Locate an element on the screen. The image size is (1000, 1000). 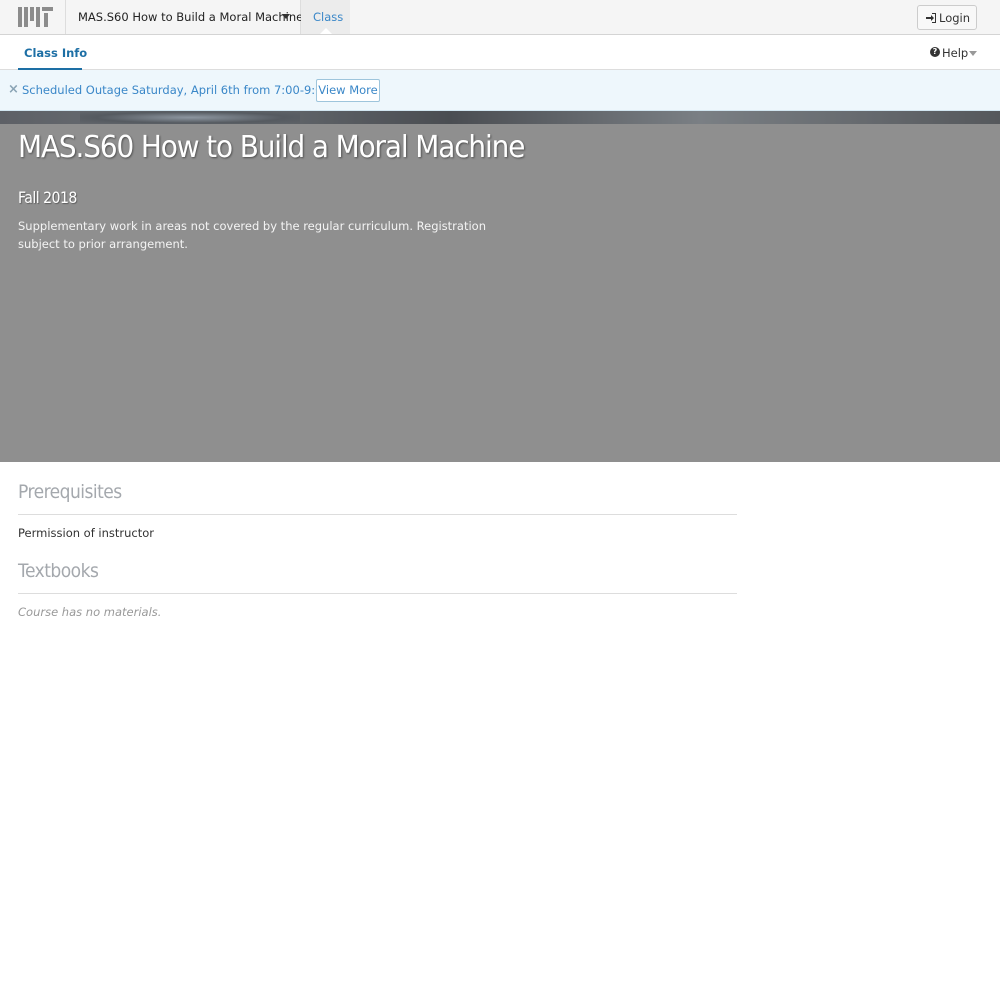
hero-image-highlight is located at coordinates (190, 117).